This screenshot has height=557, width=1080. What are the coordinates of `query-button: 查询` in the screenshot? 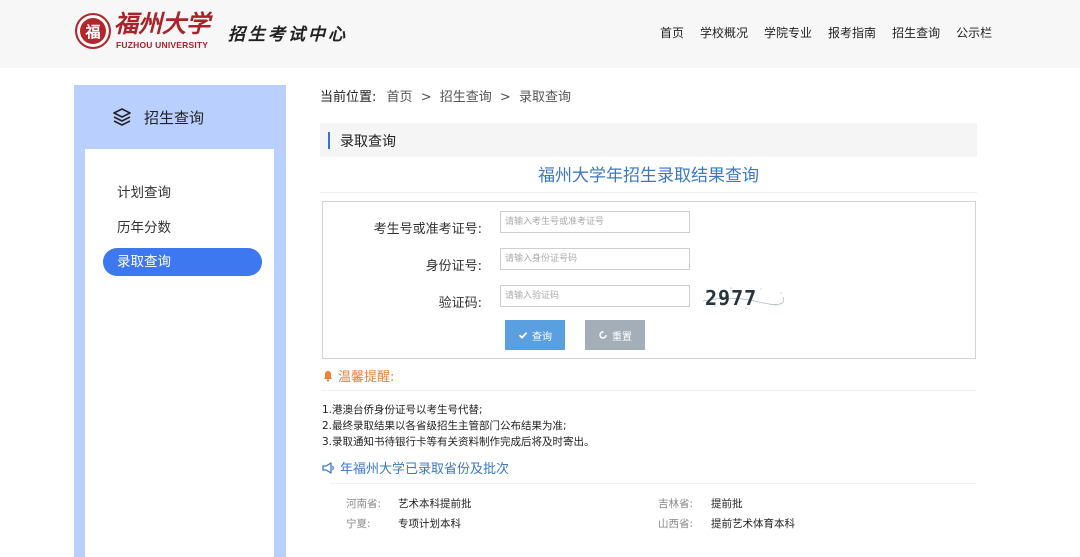 It's located at (535, 335).